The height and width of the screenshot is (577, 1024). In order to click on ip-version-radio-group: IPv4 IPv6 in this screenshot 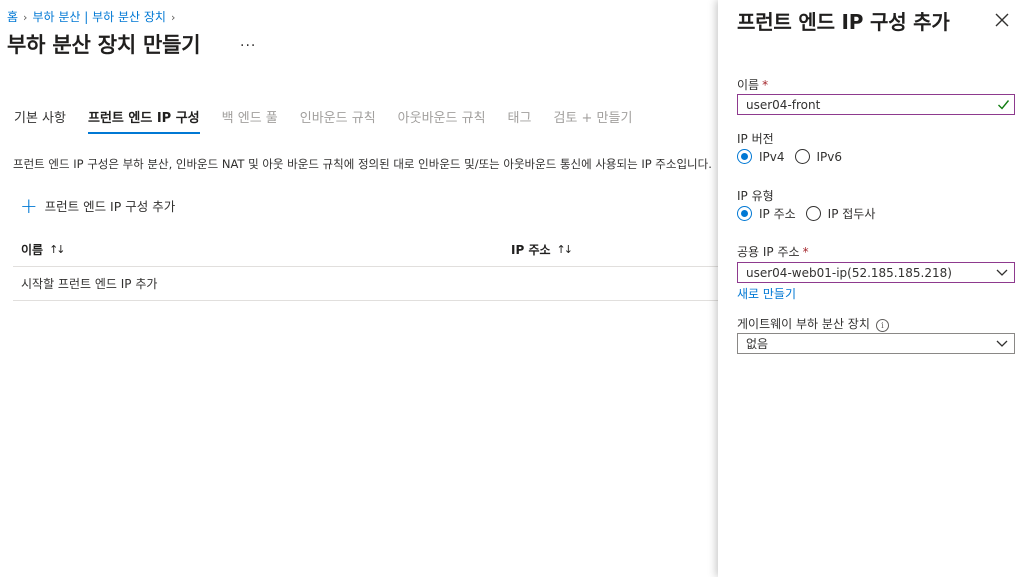, I will do `click(794, 156)`.